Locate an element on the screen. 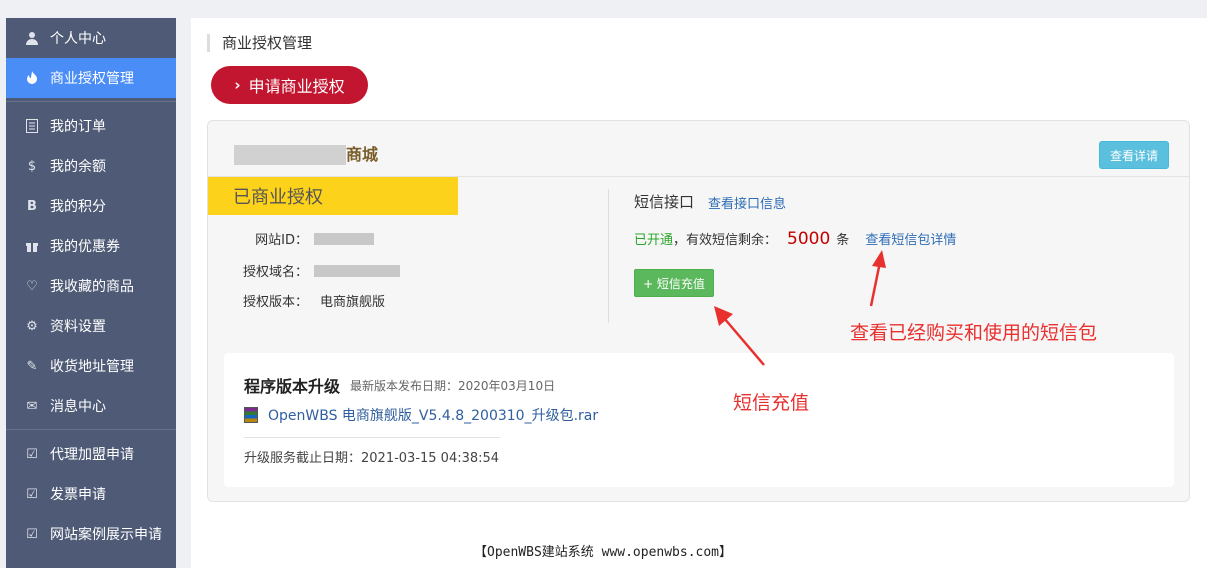  sidebar-item-label: 资料设置 is located at coordinates (78, 327).